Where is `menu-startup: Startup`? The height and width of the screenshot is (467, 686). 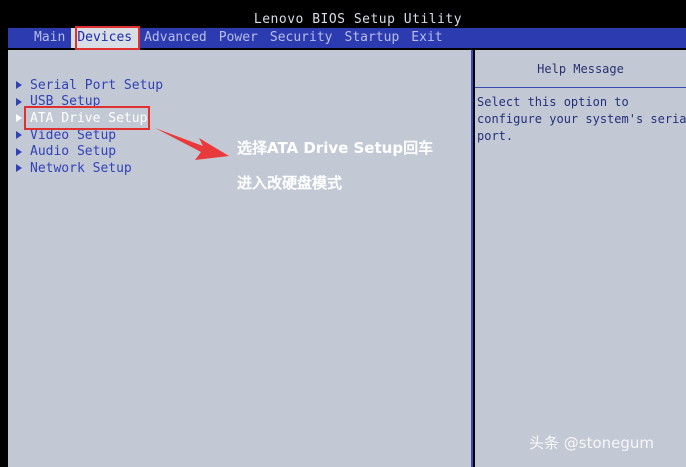
menu-startup: Startup is located at coordinates (372, 38).